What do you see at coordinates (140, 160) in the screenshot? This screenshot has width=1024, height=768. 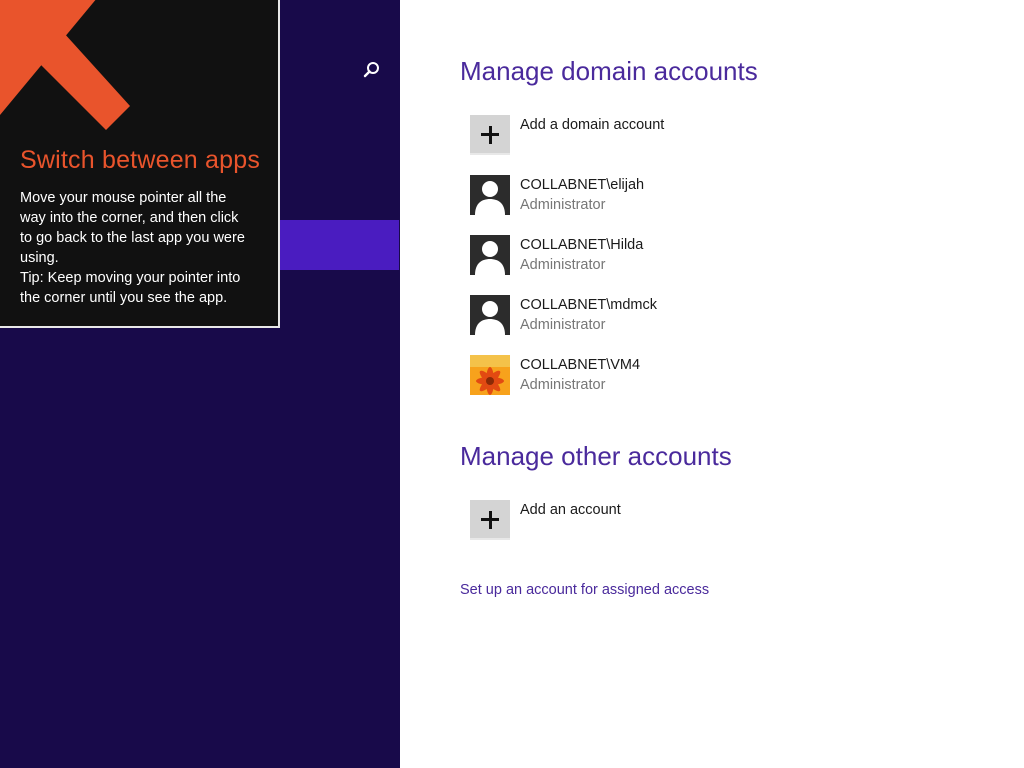 I see `tip-title: Switch between apps` at bounding box center [140, 160].